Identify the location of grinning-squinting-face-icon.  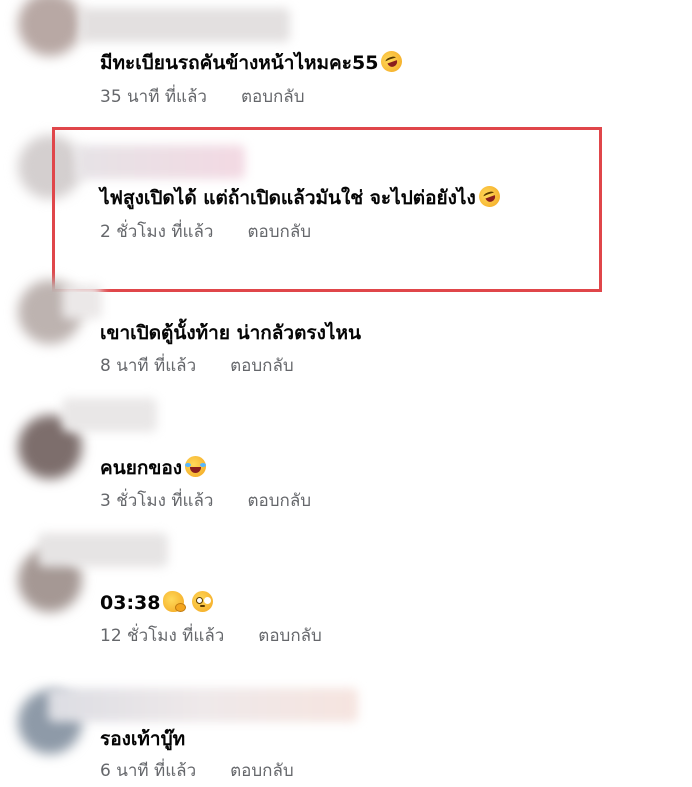
(196, 466).